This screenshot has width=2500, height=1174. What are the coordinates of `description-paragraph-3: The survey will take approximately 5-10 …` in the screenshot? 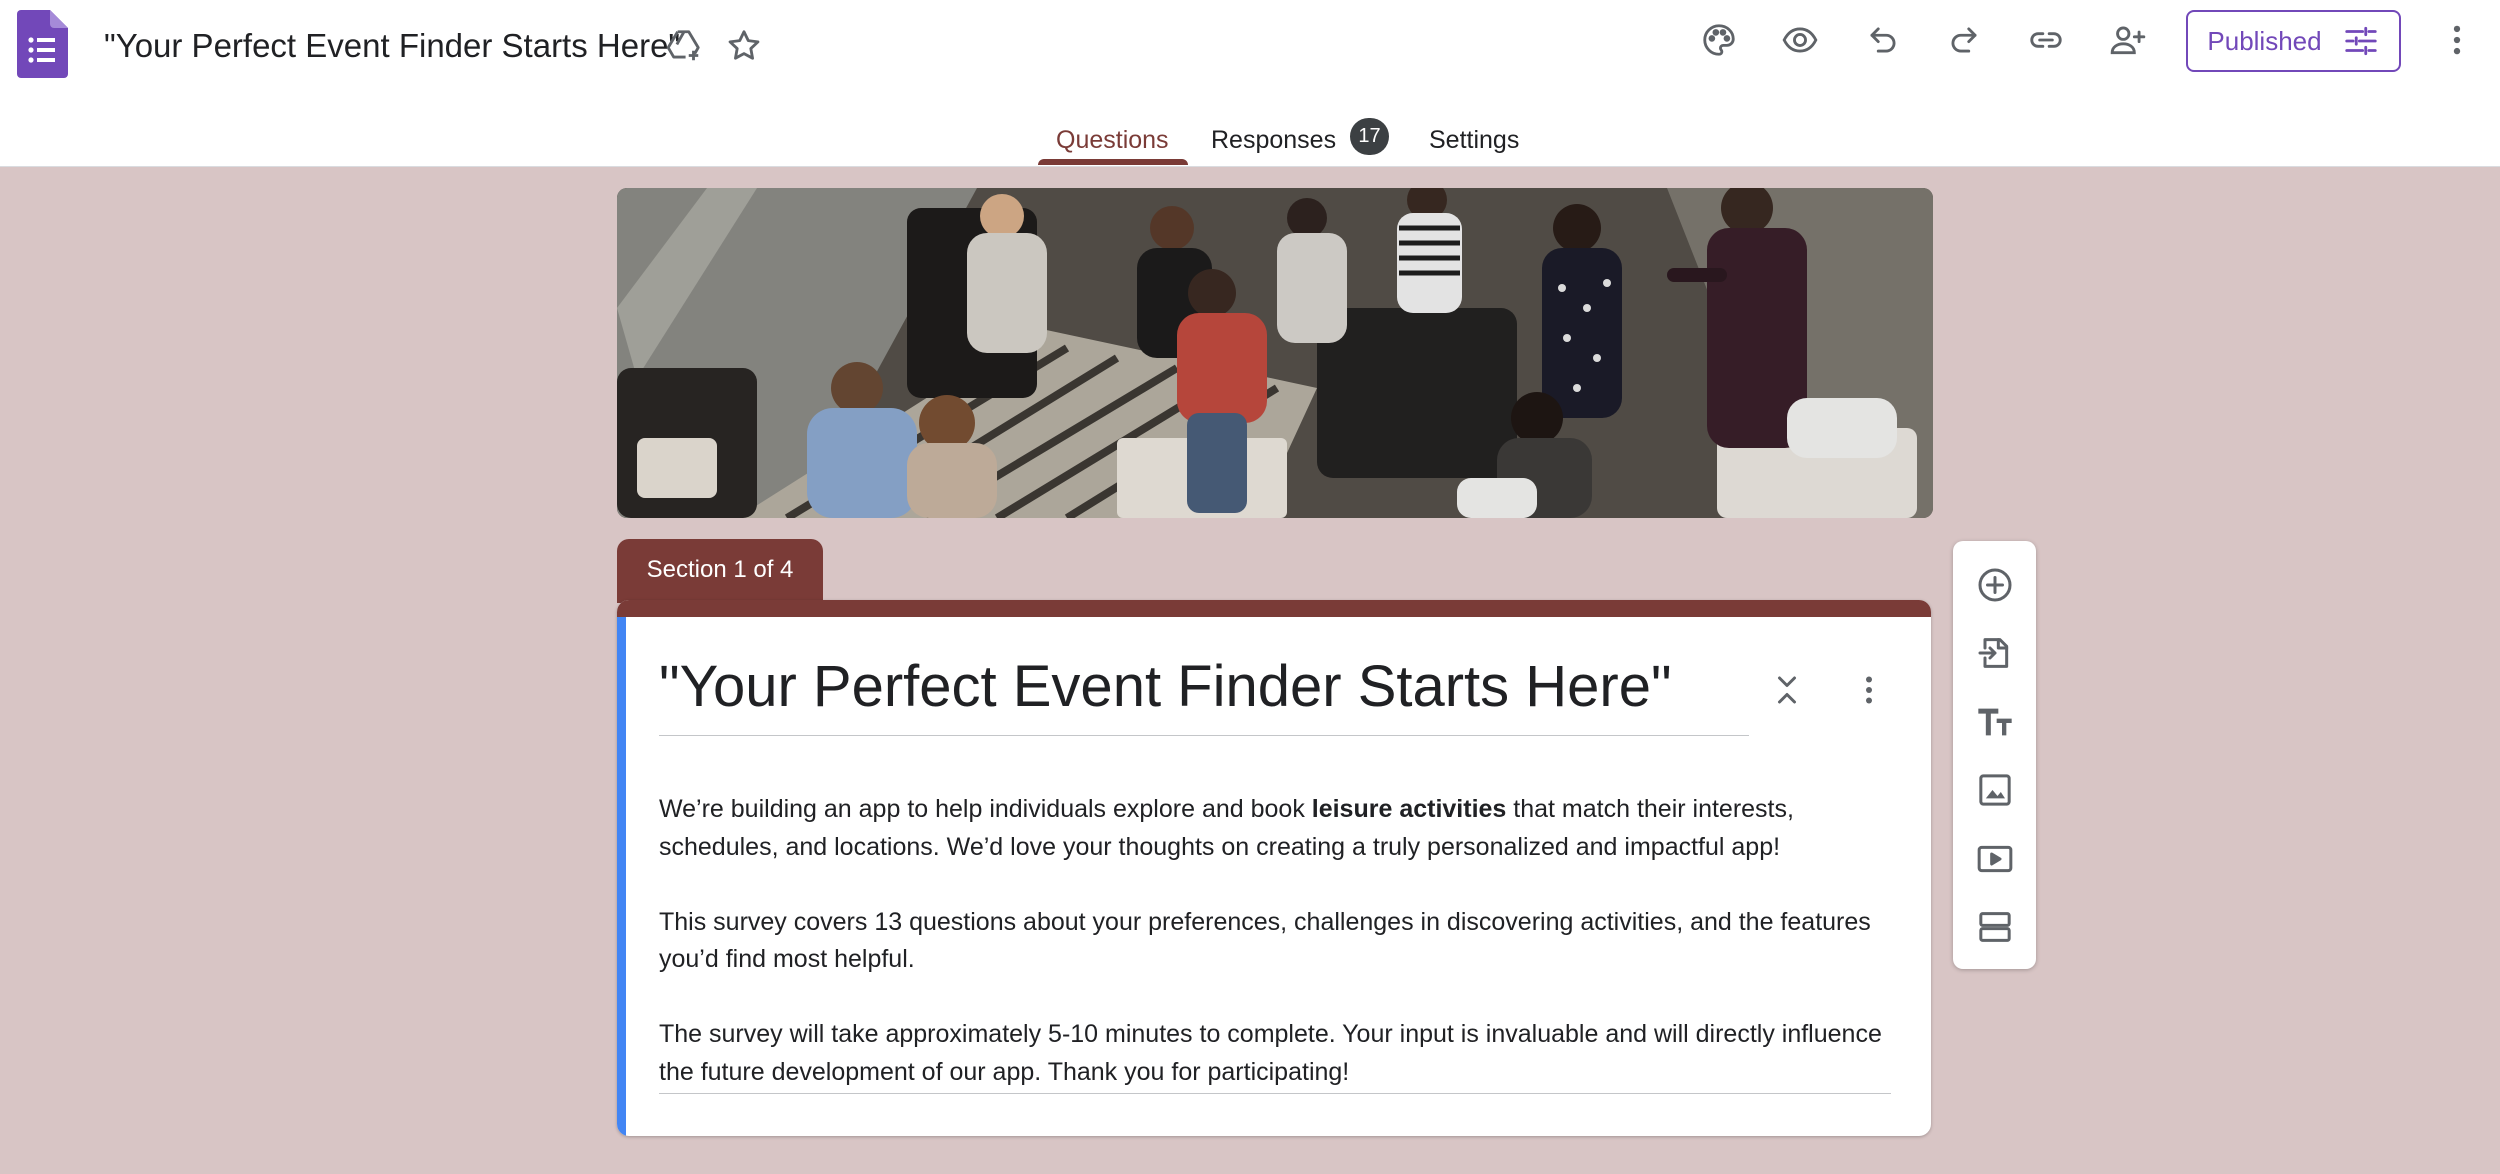 It's located at (1270, 1053).